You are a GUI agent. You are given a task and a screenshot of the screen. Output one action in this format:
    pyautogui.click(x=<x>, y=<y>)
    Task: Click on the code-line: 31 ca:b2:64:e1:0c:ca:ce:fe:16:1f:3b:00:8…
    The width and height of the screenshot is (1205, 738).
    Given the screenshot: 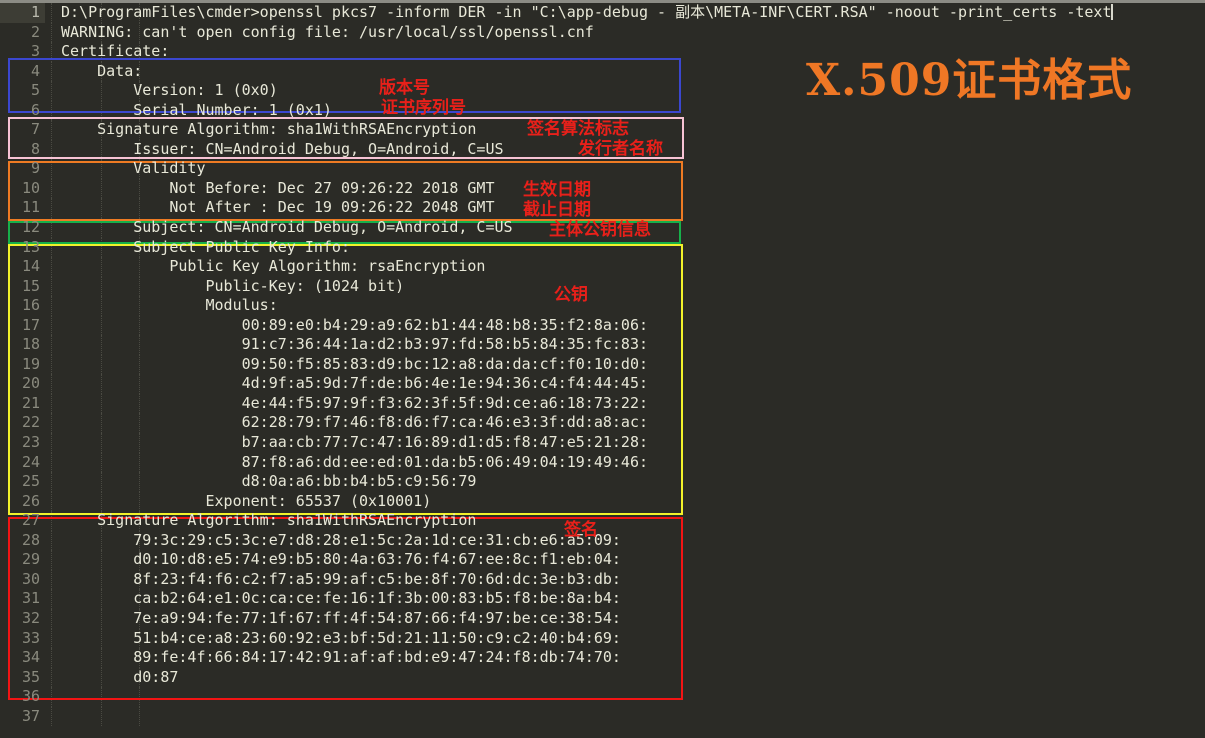 What is the action you would take?
    pyautogui.click(x=602, y=599)
    